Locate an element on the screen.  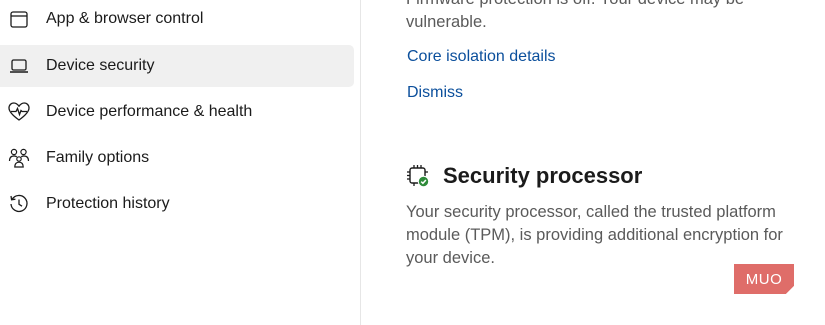
svg-text: MUO is located at coordinates (764, 279).